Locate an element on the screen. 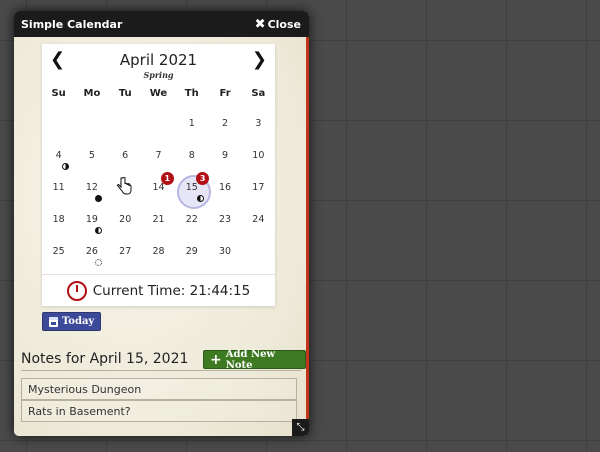  calendar-day: 3 is located at coordinates (258, 122).